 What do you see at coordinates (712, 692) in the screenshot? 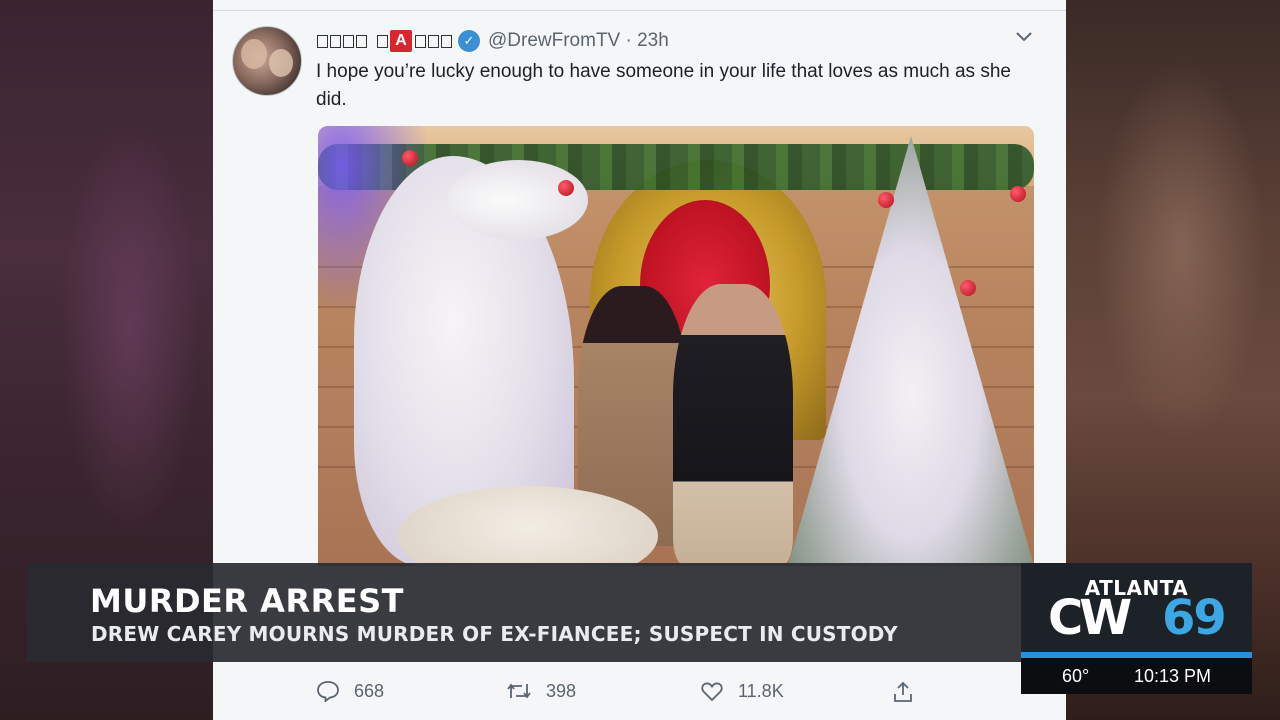
I see `heart-icon` at bounding box center [712, 692].